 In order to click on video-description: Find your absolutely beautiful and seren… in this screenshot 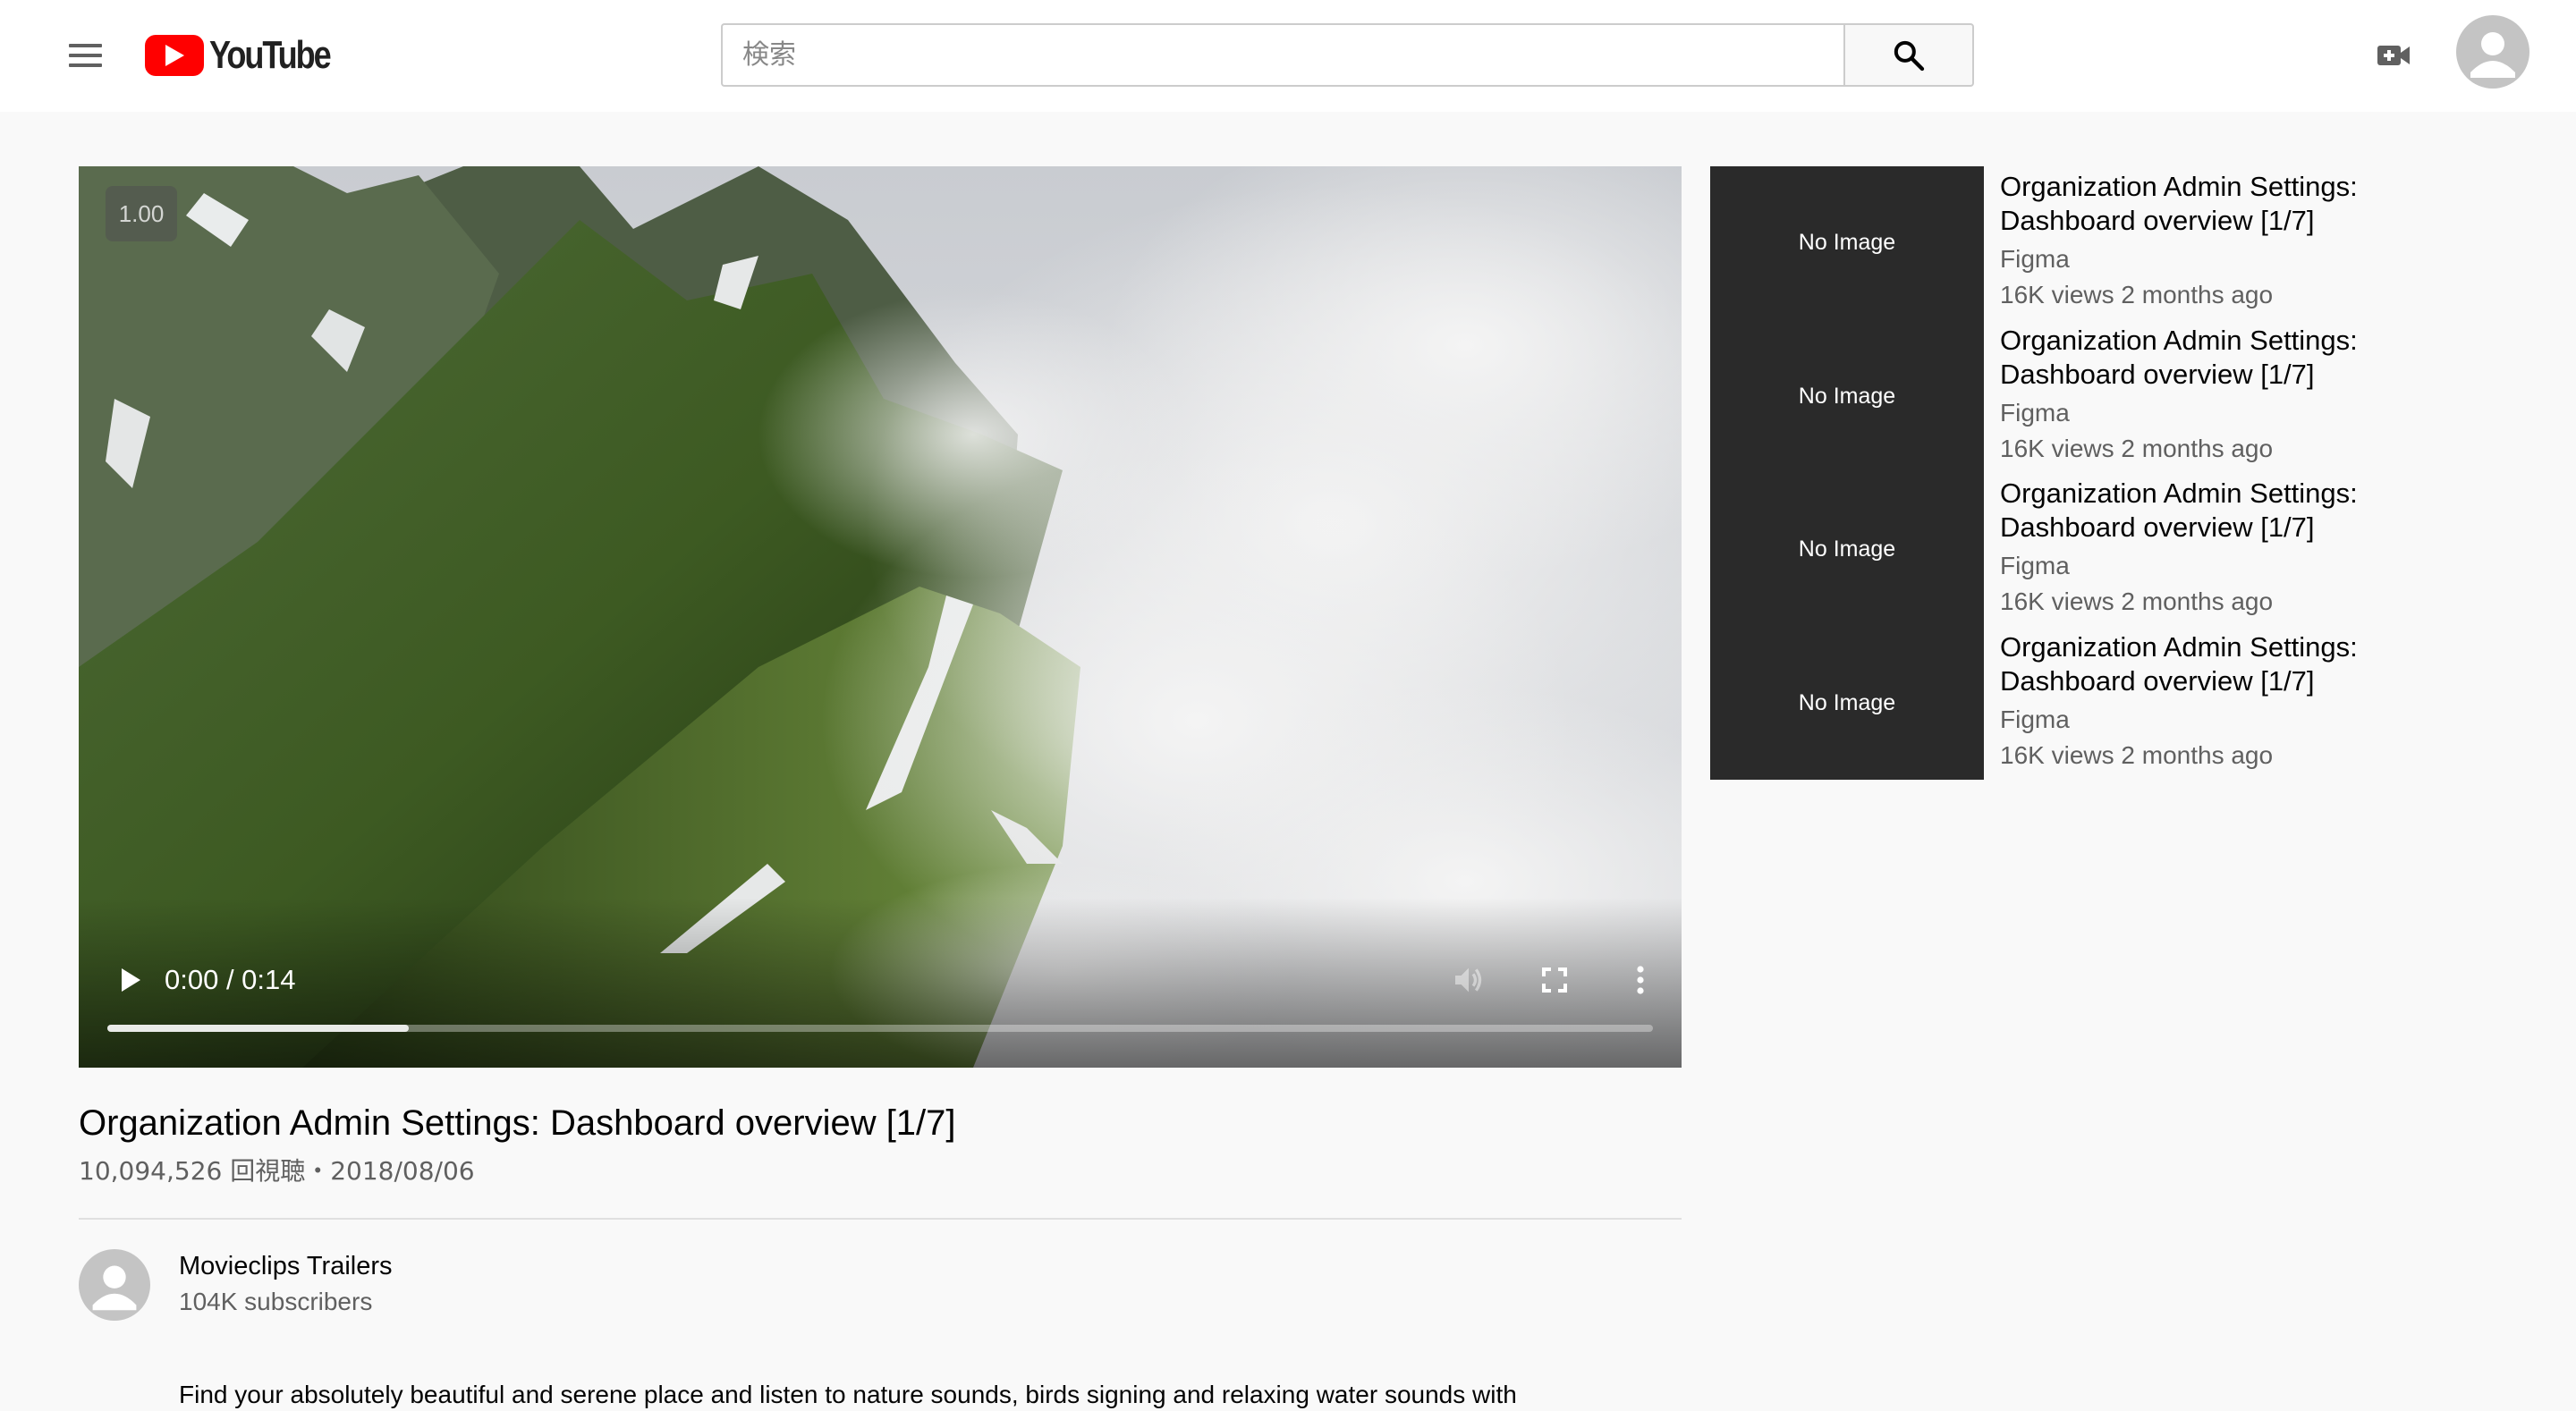, I will do `click(848, 1394)`.